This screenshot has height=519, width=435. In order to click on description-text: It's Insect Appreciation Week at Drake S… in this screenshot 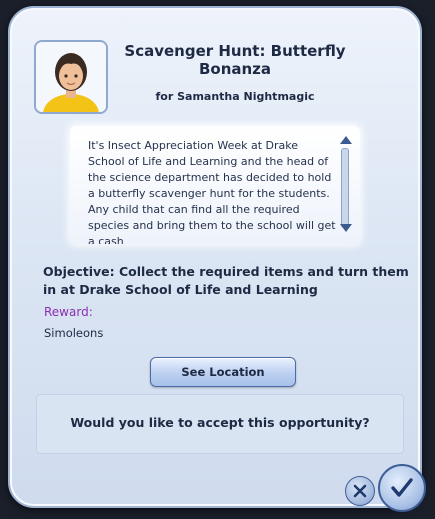, I will do `click(212, 191)`.